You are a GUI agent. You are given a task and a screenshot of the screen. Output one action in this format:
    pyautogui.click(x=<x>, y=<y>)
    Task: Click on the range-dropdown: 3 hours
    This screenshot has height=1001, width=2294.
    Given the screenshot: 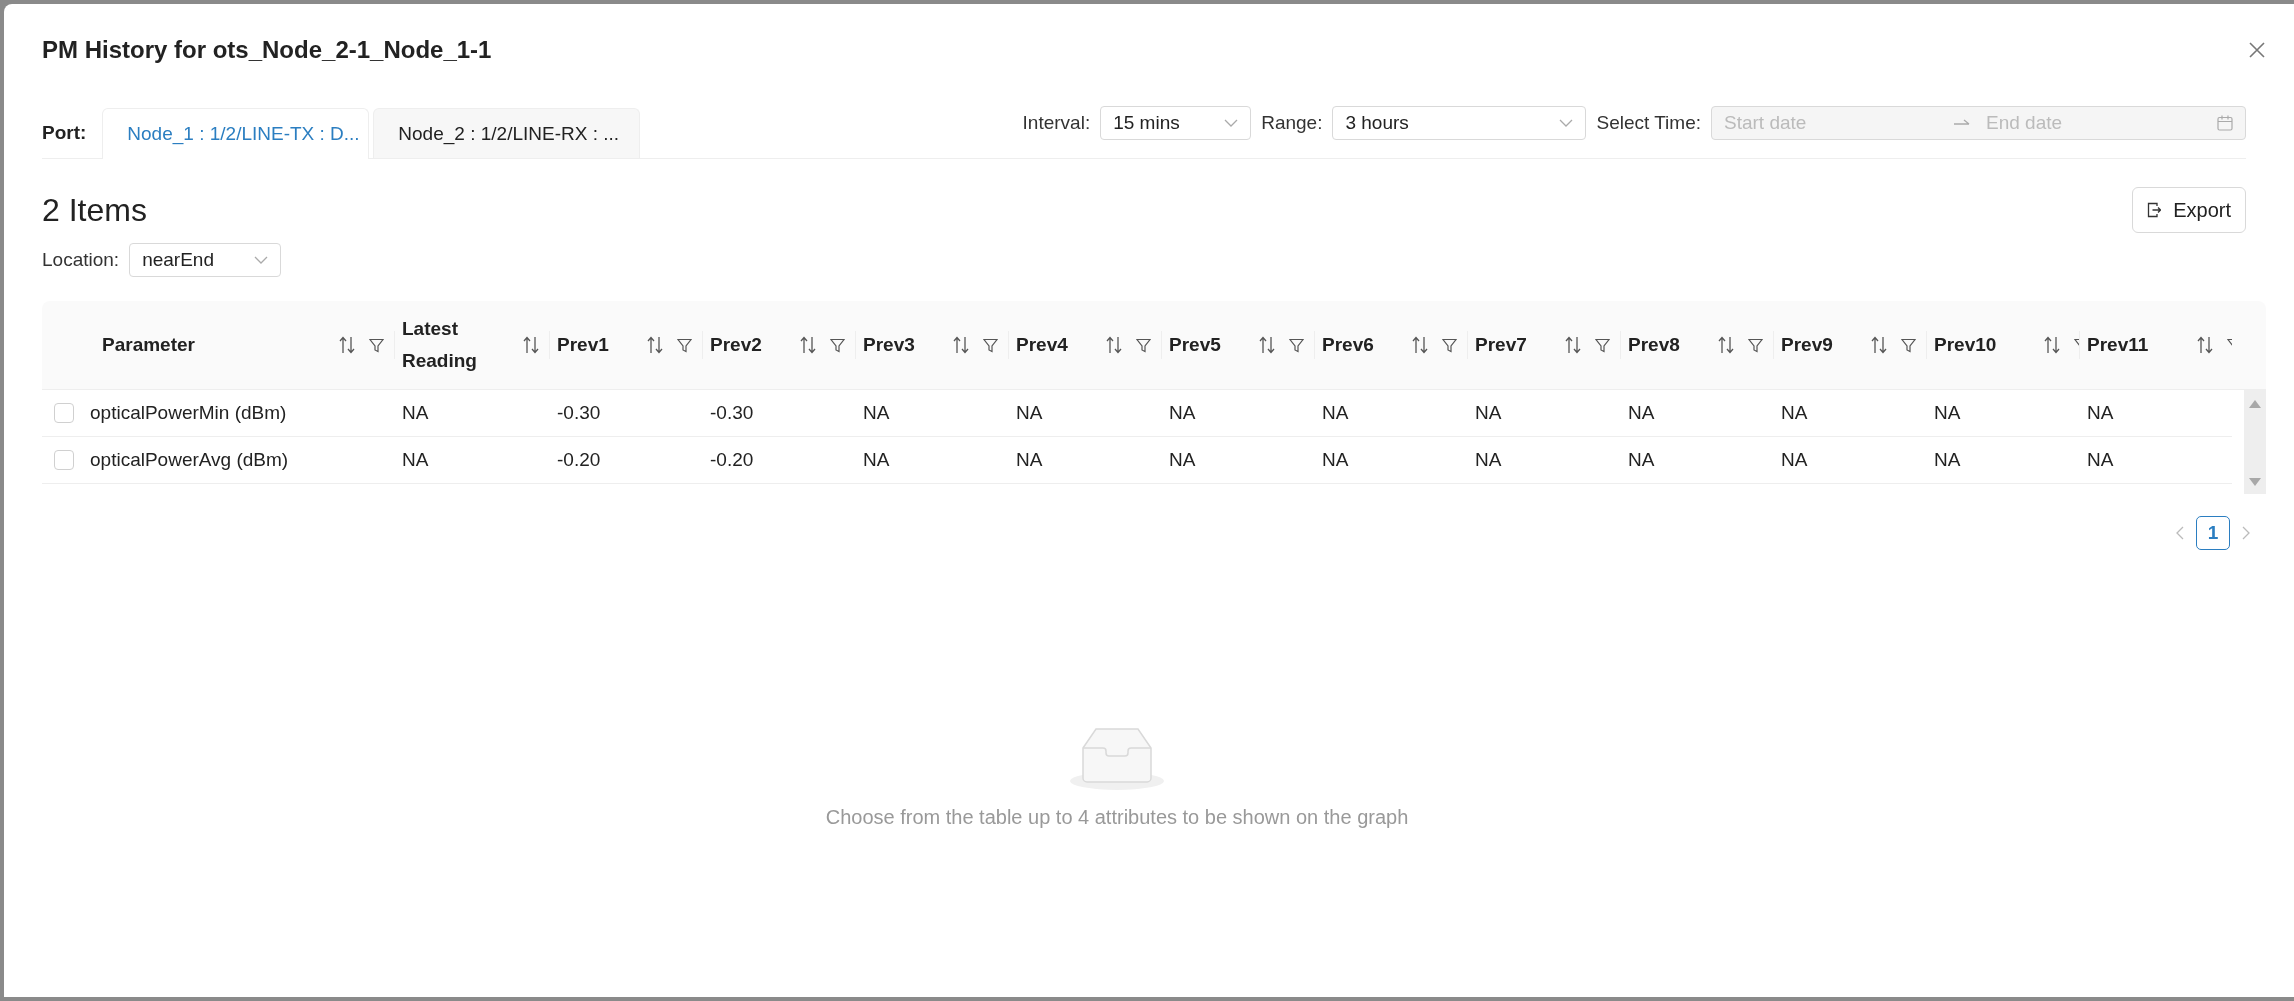 What is the action you would take?
    pyautogui.click(x=1459, y=123)
    